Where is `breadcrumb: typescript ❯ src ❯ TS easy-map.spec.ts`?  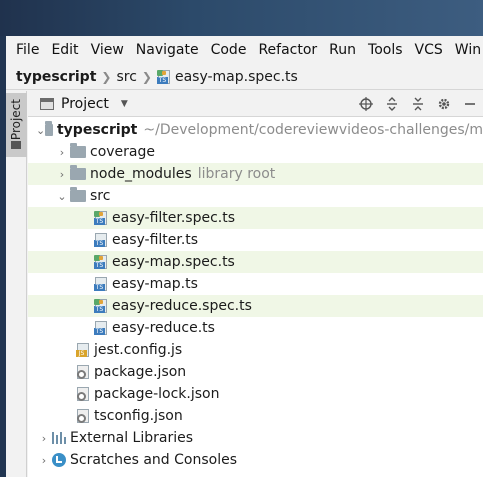 breadcrumb: typescript ❯ src ❯ TS easy-map.spec.ts is located at coordinates (244, 77).